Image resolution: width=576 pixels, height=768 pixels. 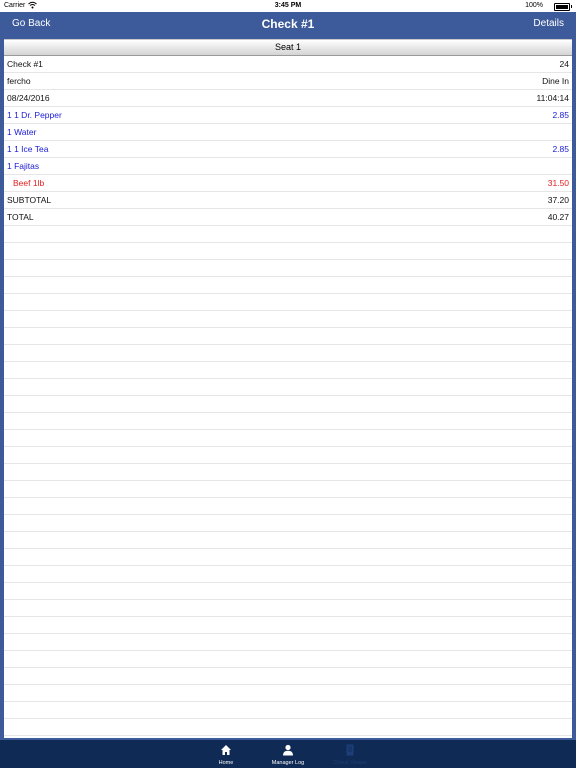 I want to click on row-label: fercho, so click(x=19, y=81).